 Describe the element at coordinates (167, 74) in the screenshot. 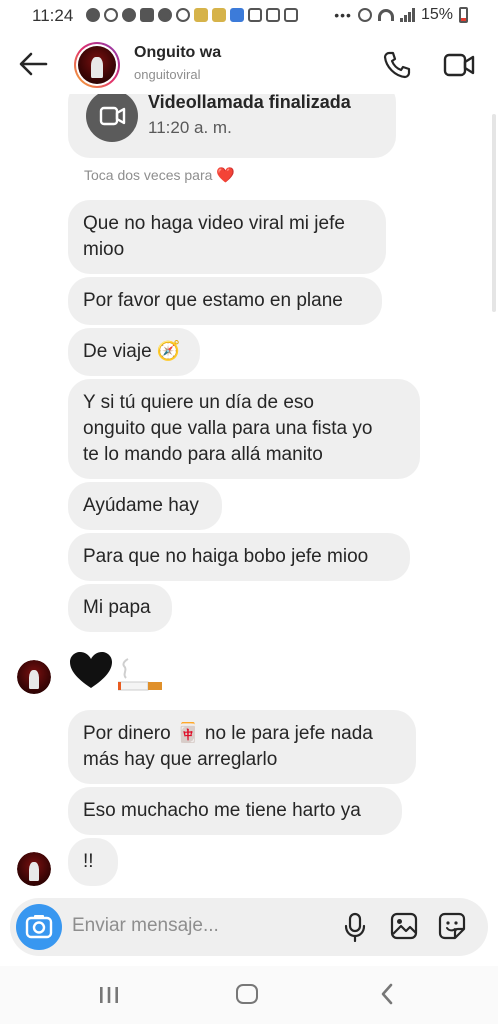

I see `contact-username: onguitoviral` at that location.